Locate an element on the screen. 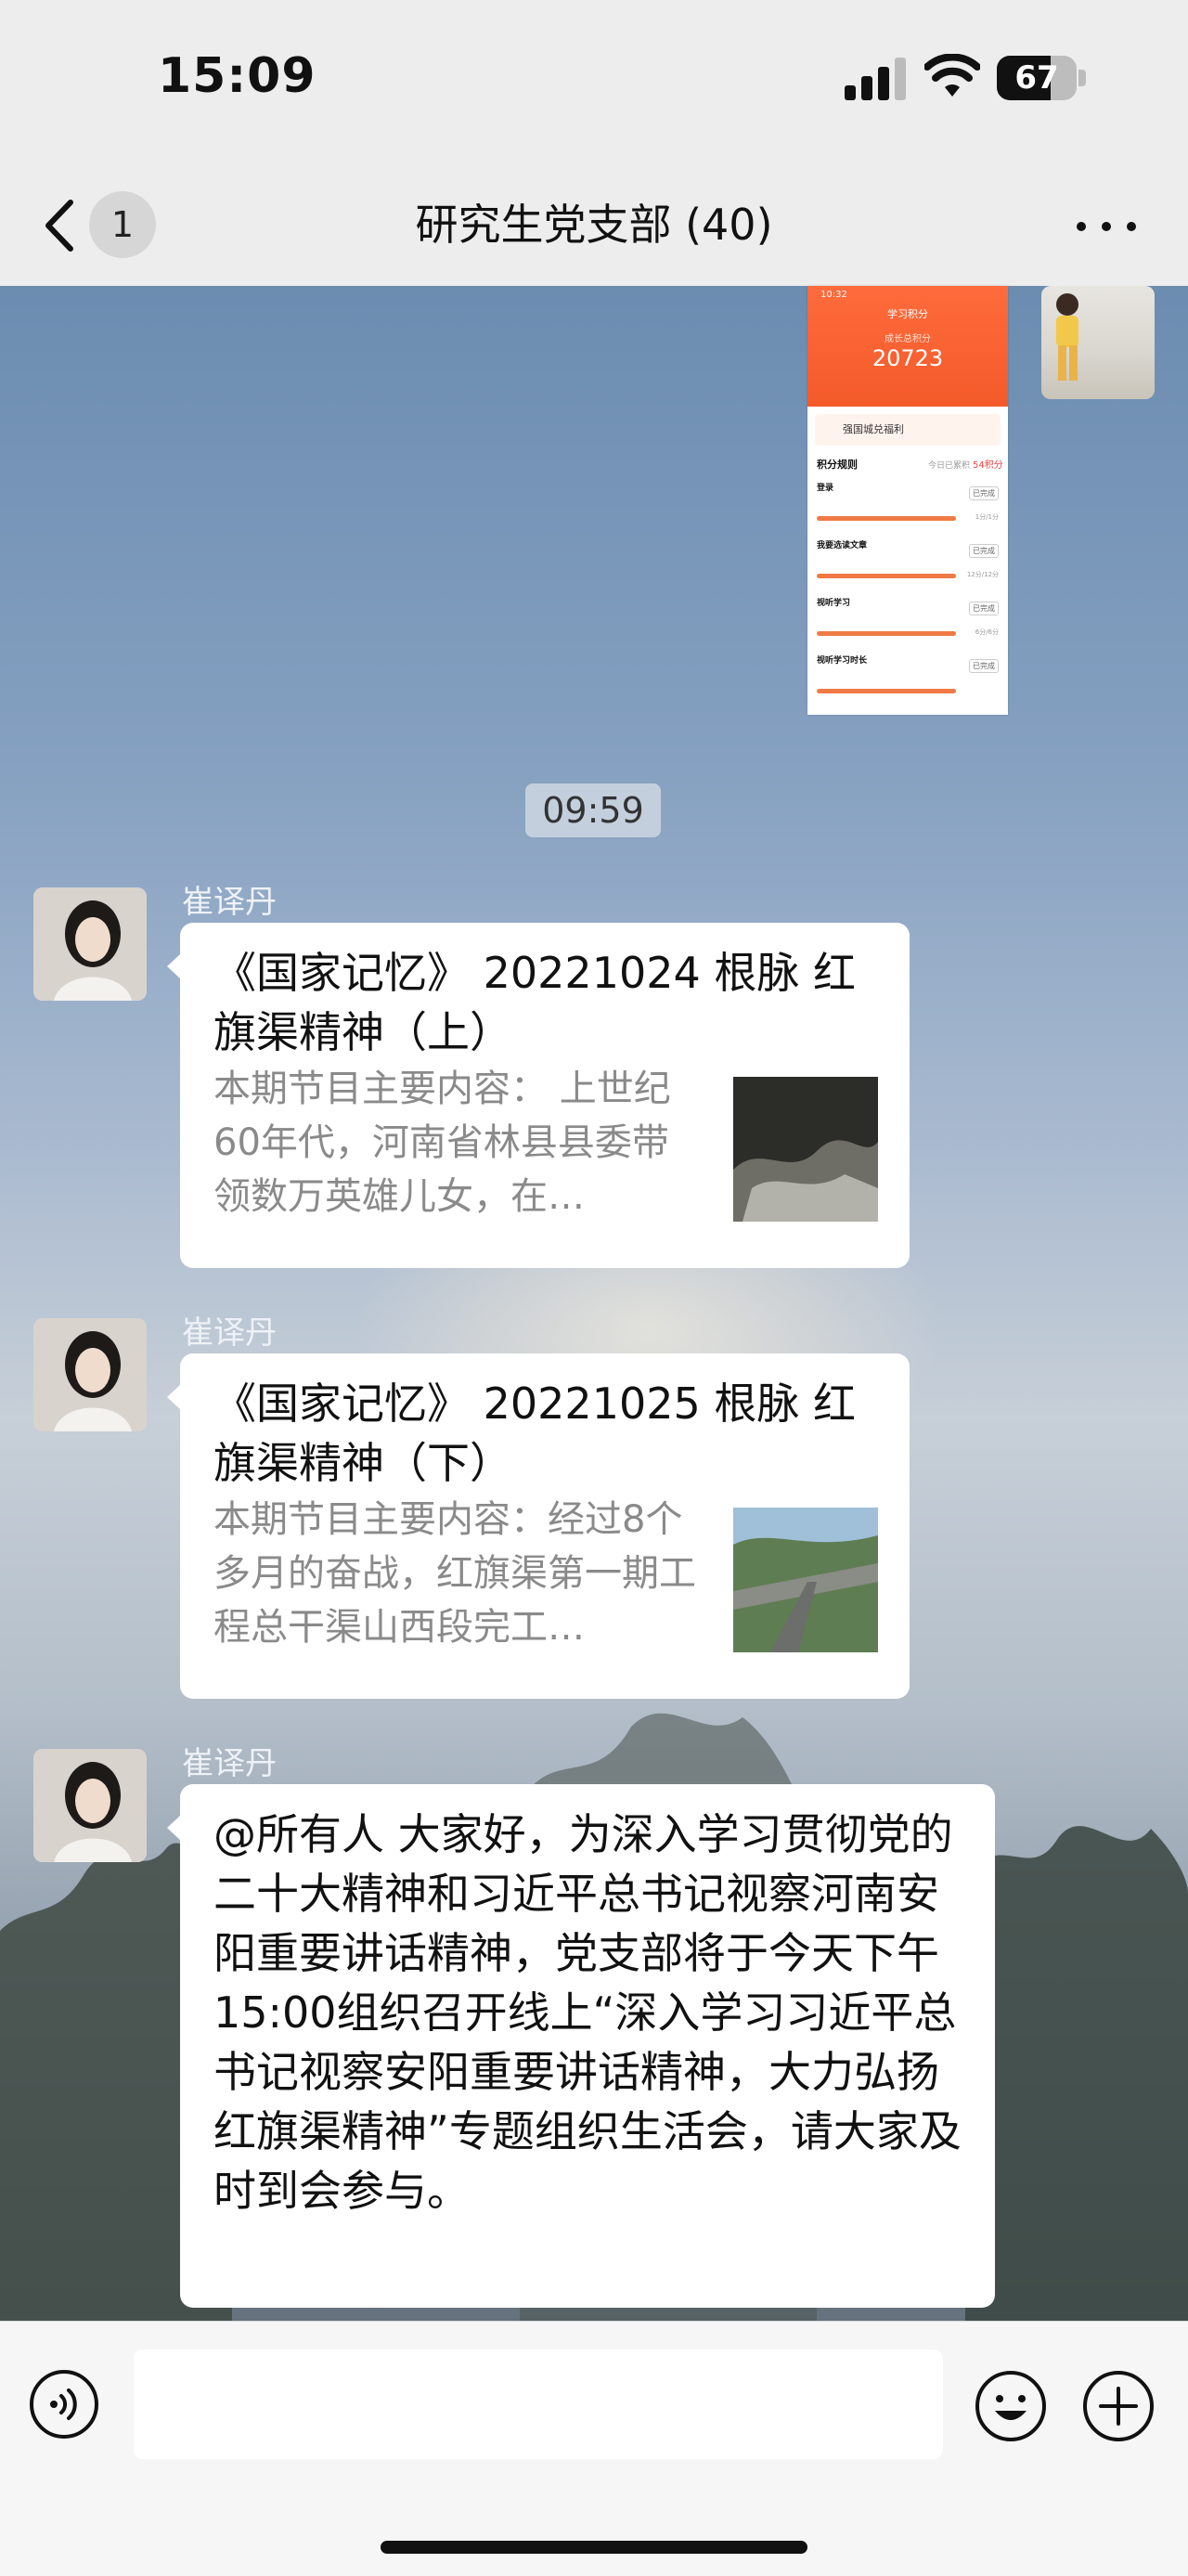 The height and width of the screenshot is (2576, 1188). mini-score-caption: 成长总积分 is located at coordinates (908, 339).